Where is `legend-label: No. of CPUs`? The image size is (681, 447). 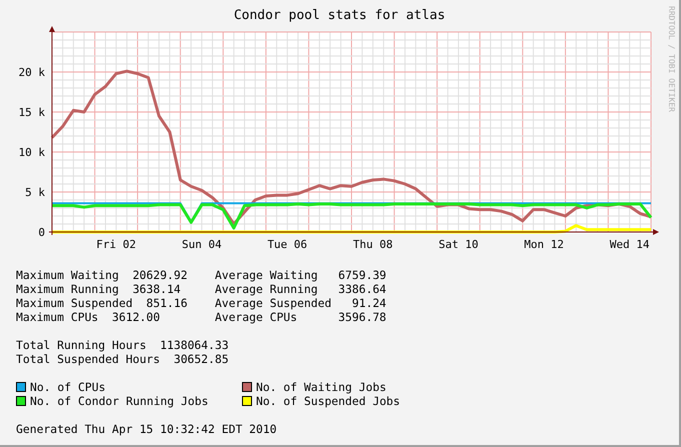
legend-label: No. of CPUs is located at coordinates (68, 387).